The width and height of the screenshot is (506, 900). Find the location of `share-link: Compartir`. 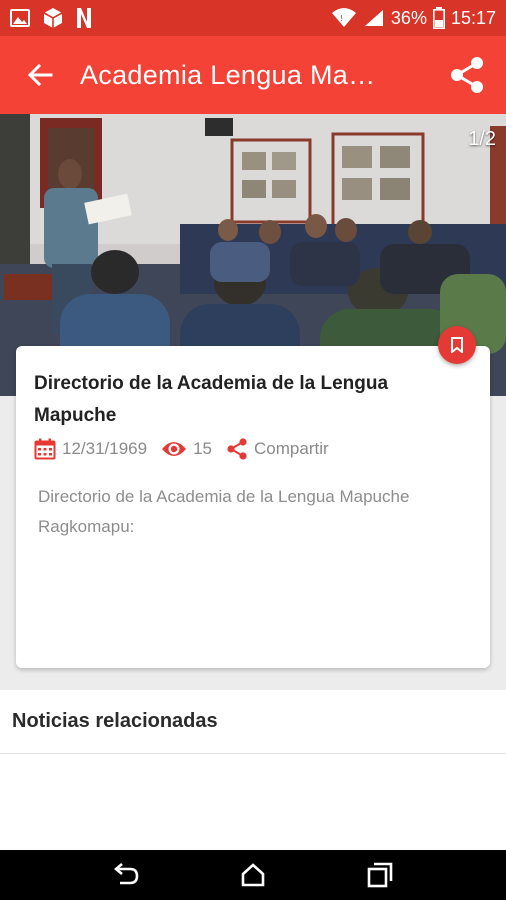

share-link: Compartir is located at coordinates (277, 449).